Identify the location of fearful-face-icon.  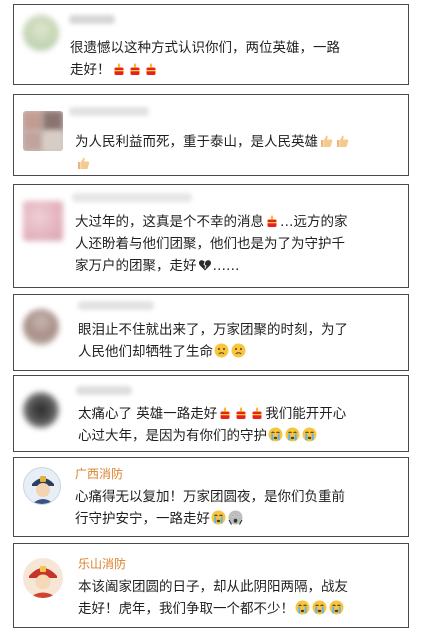
(235, 517).